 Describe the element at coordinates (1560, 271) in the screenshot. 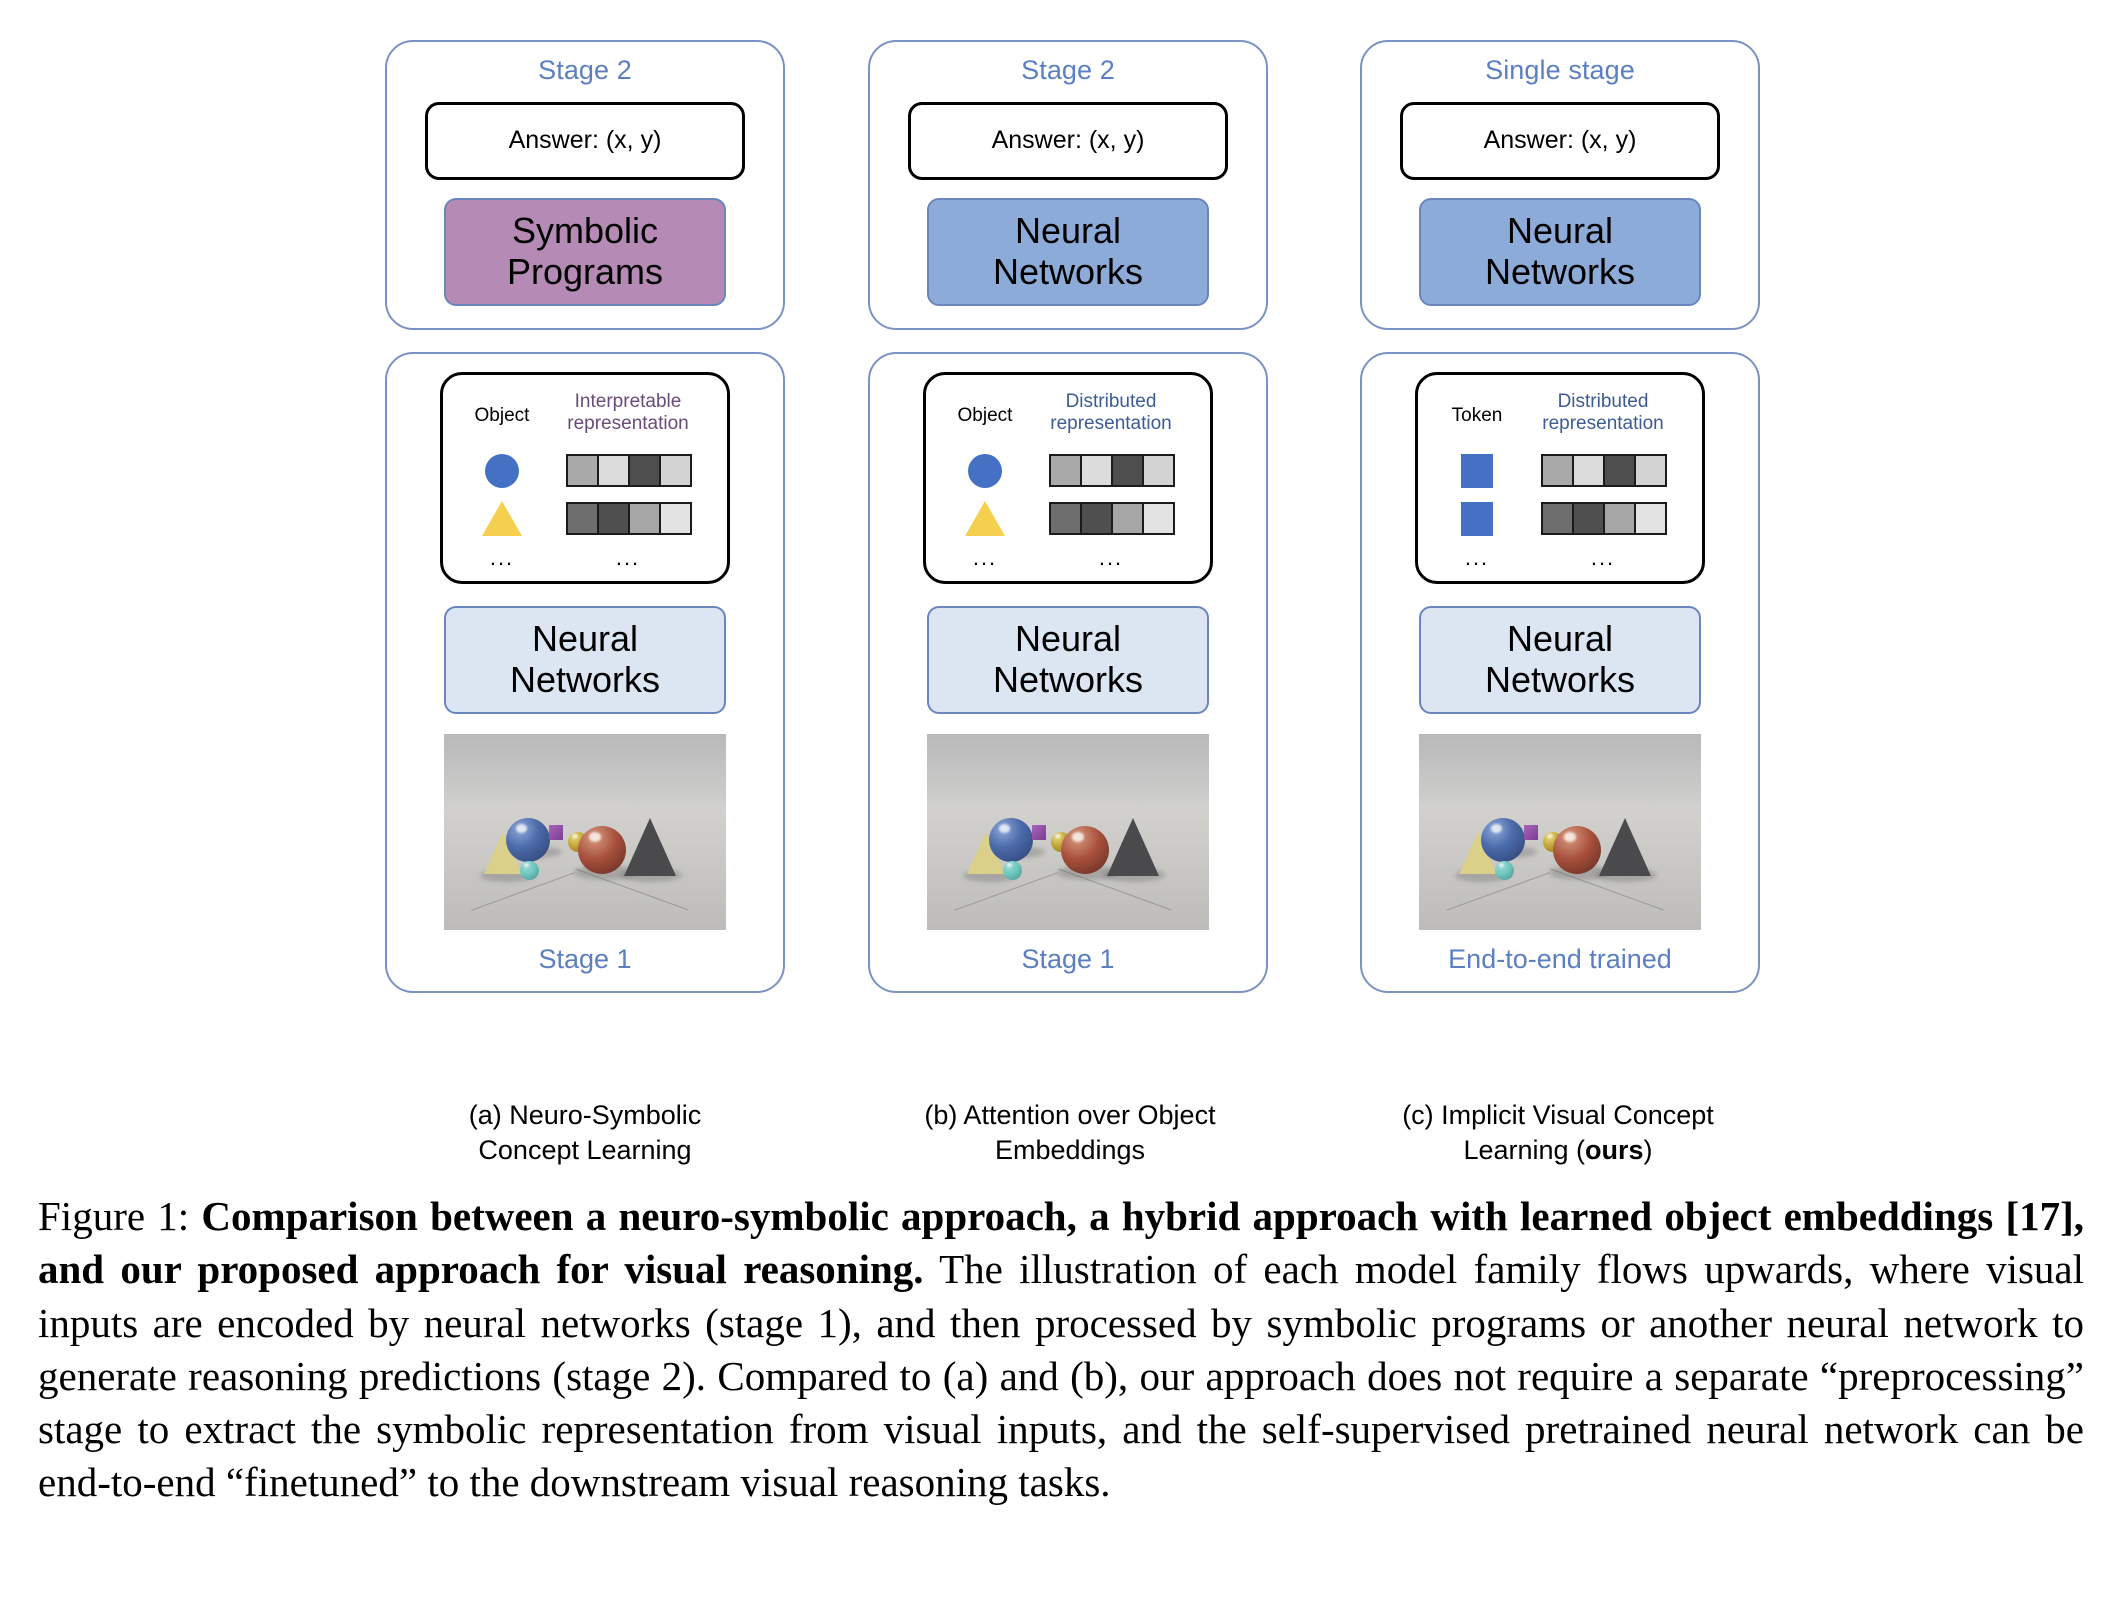

I see `panel-c-processor-line2: Networks` at that location.